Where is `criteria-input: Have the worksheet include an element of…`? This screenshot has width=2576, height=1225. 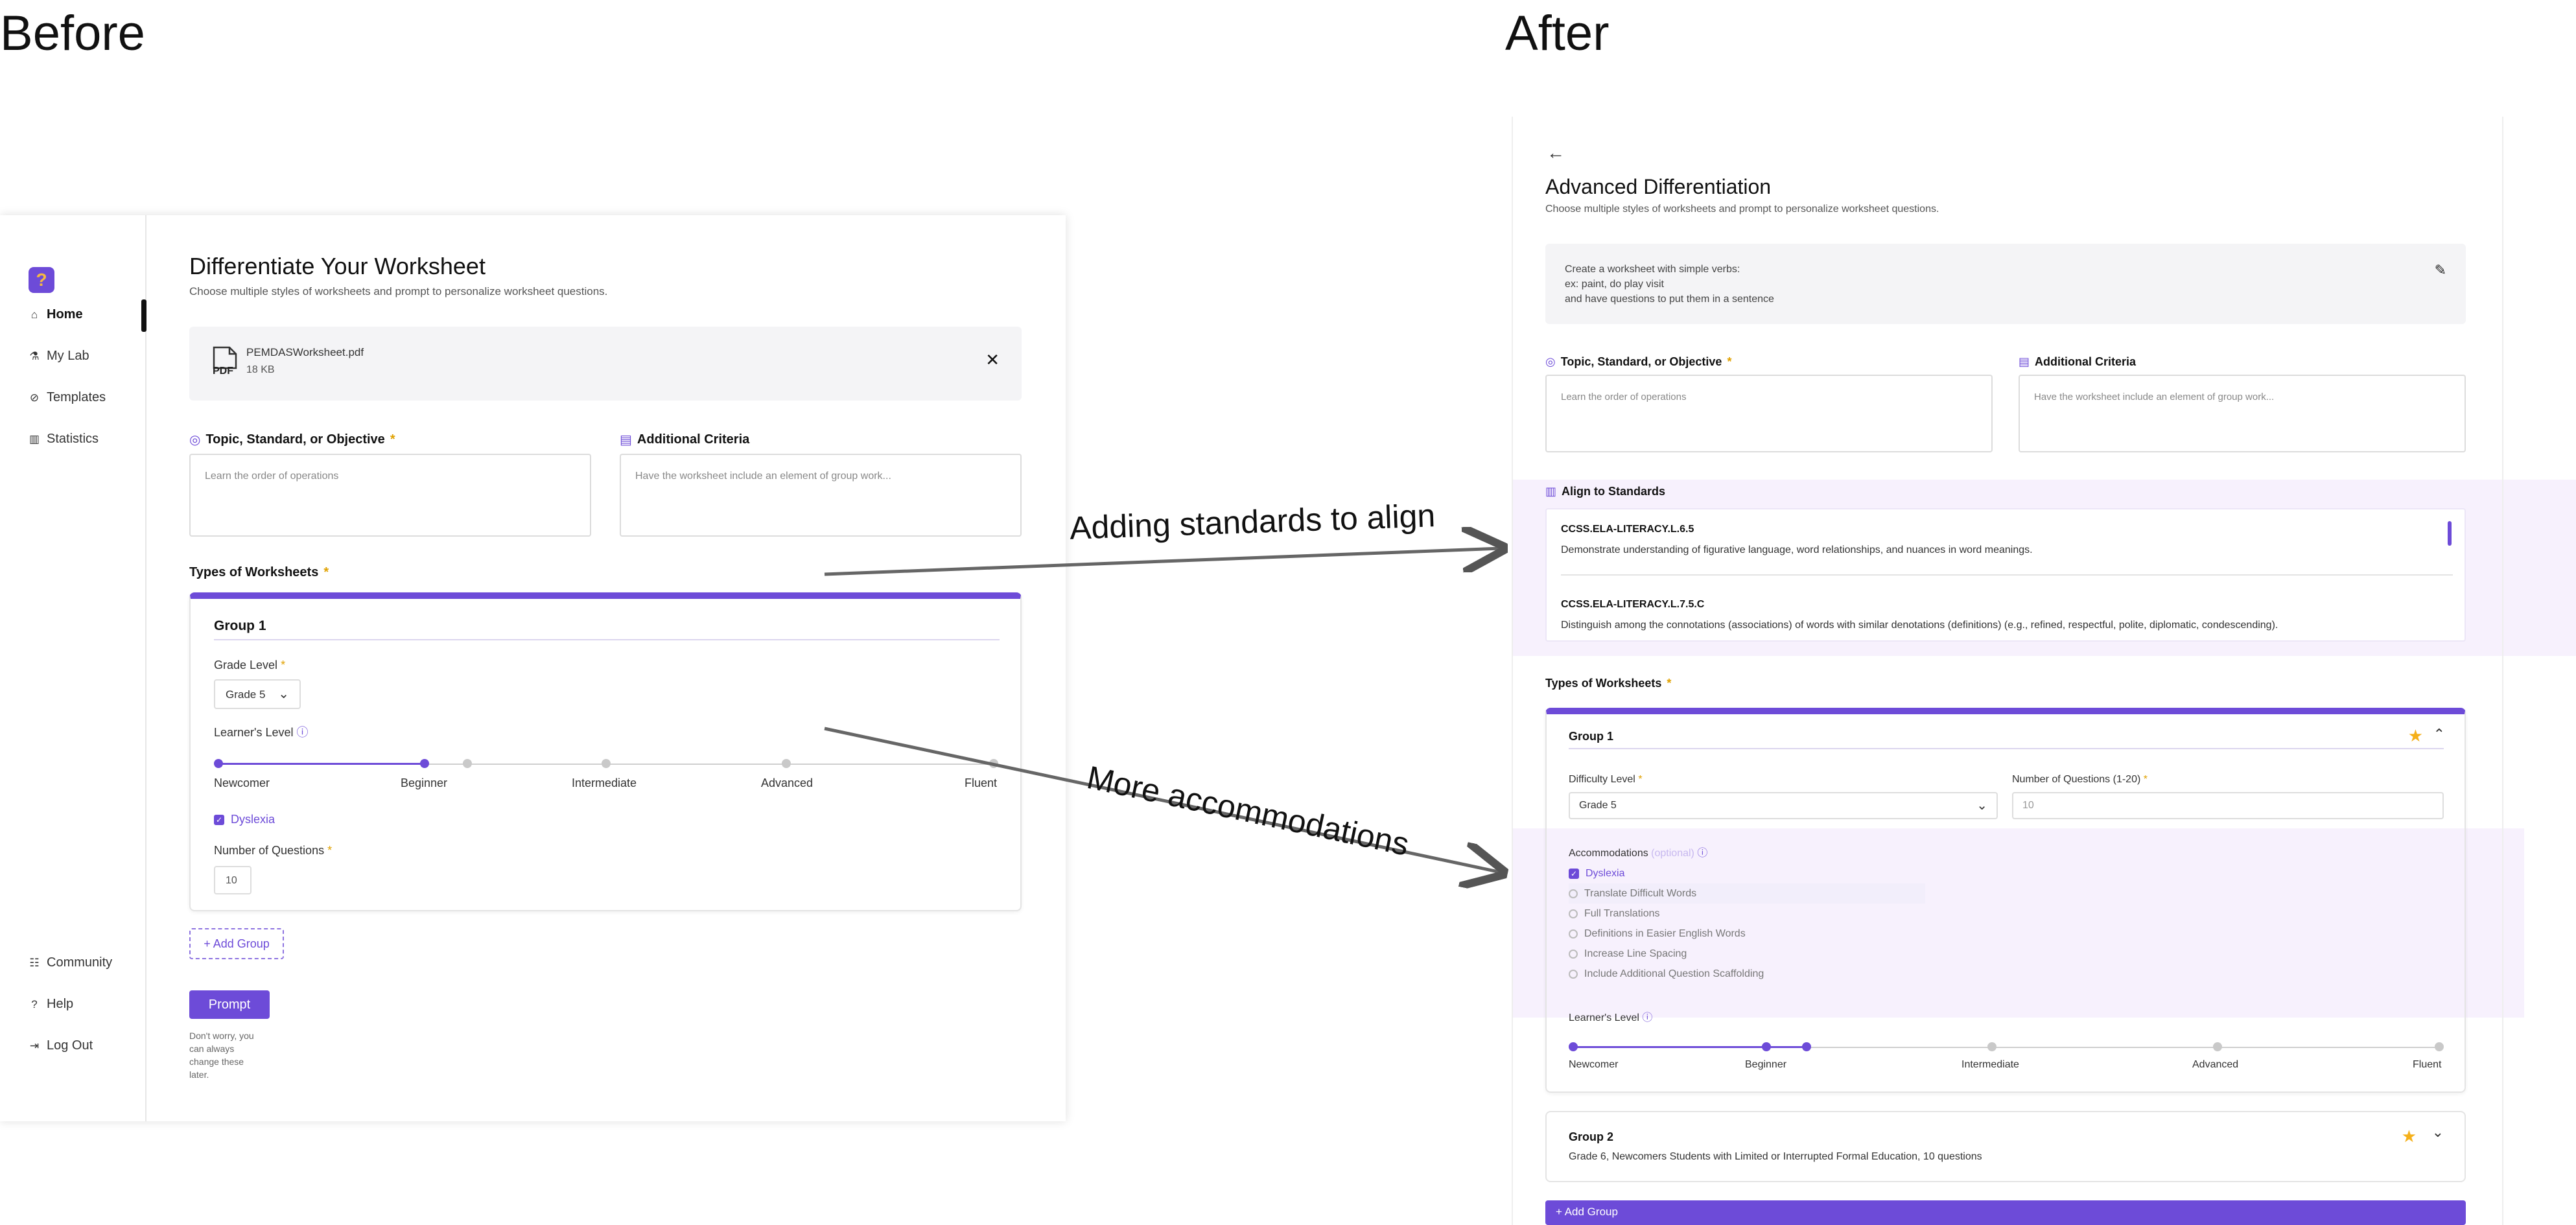
criteria-input: Have the worksheet include an element of… is located at coordinates (2242, 414).